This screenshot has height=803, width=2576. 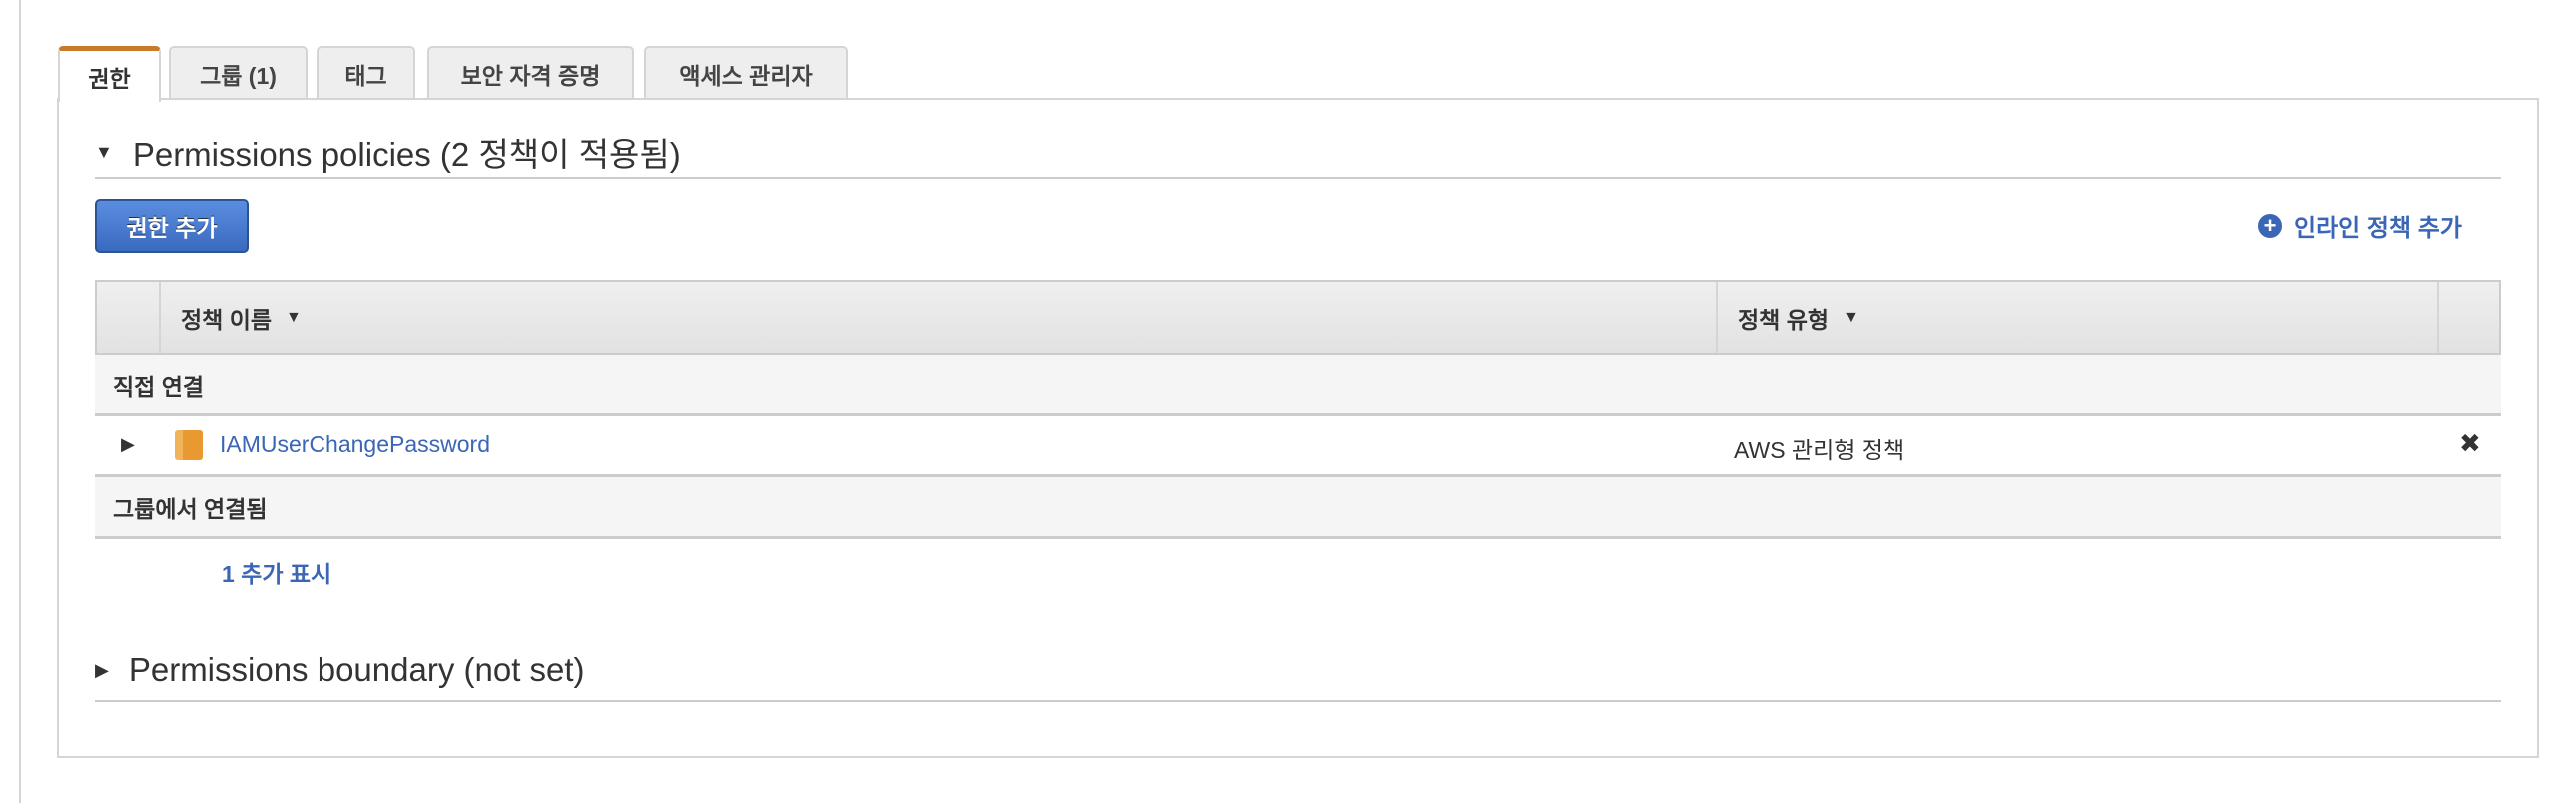 What do you see at coordinates (1784, 319) in the screenshot?
I see `column-label: 정책 유형` at bounding box center [1784, 319].